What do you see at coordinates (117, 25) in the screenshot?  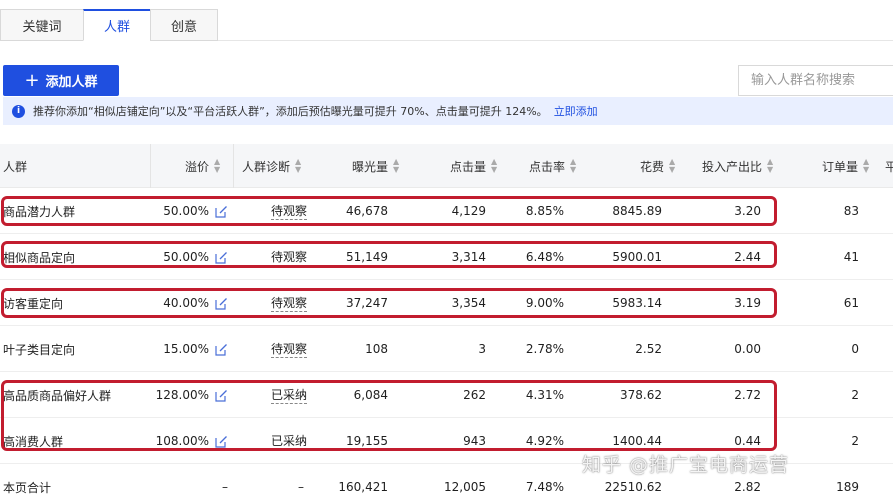 I see `tab-audience: 人群` at bounding box center [117, 25].